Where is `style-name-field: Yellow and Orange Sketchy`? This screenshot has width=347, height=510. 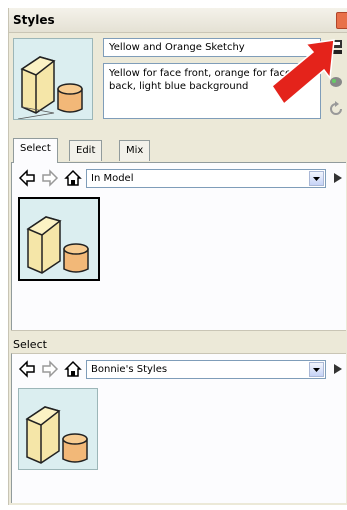 style-name-field: Yellow and Orange Sketchy is located at coordinates (212, 47).